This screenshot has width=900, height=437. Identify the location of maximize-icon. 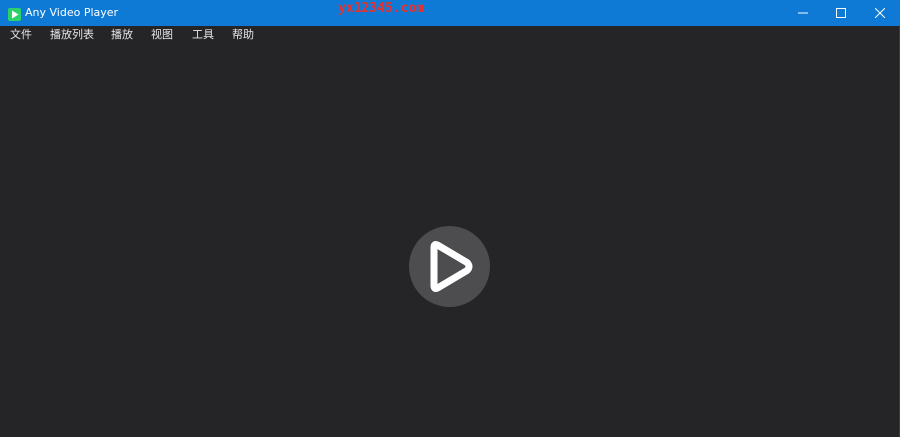
(841, 13).